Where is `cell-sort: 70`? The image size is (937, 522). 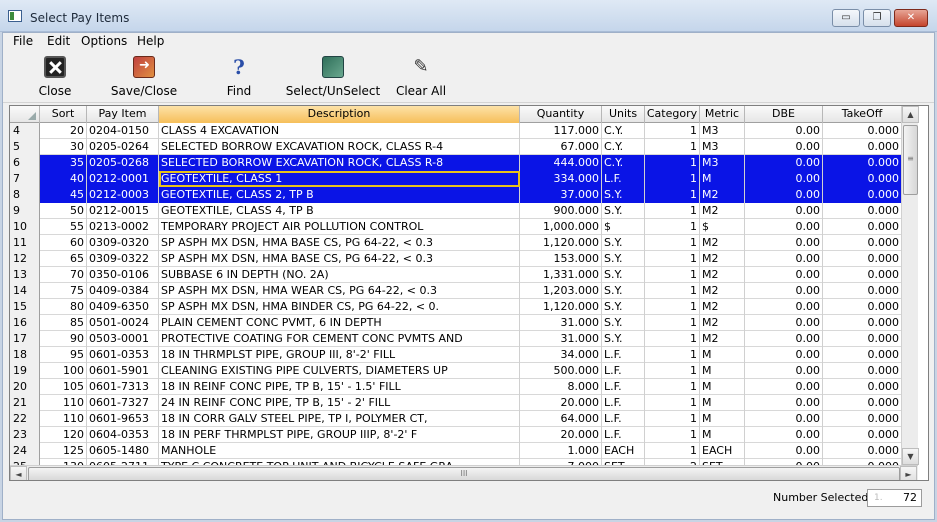
cell-sort: 70 is located at coordinates (63, 275).